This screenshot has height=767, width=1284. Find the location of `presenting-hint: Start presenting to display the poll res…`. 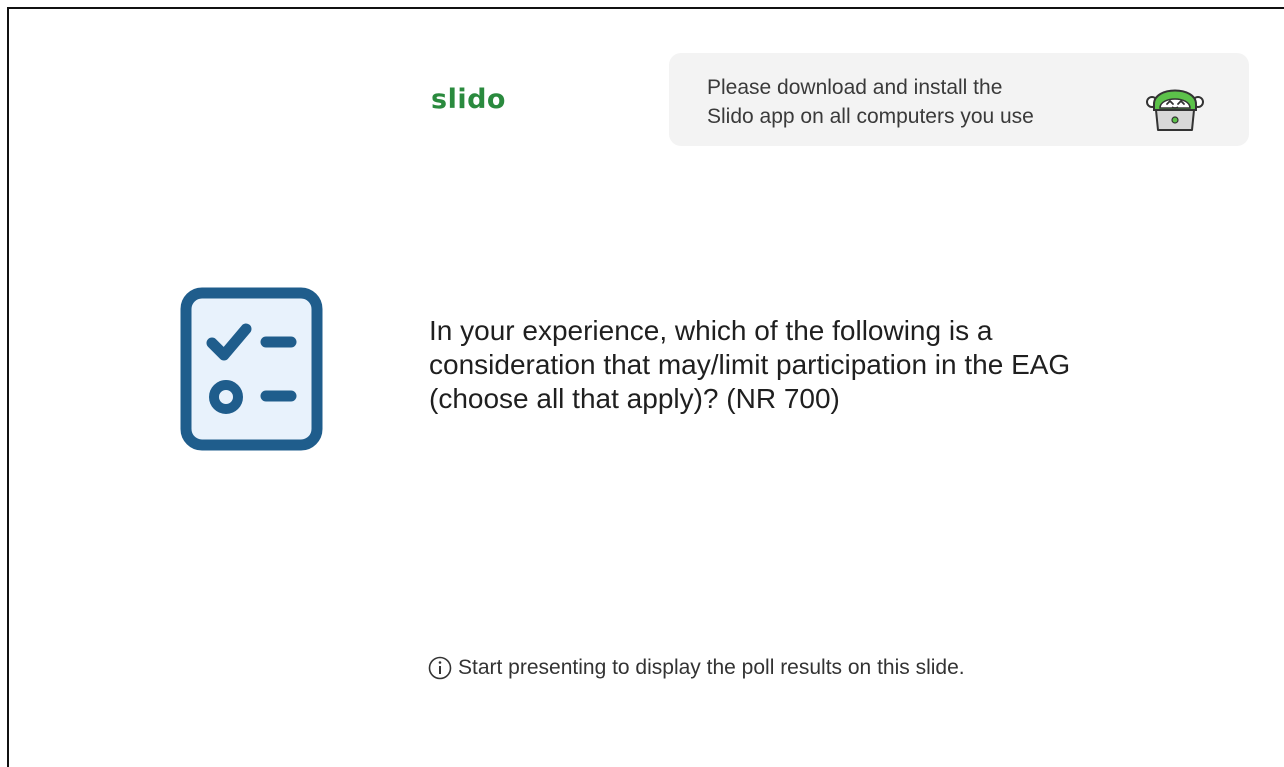

presenting-hint: Start presenting to display the poll res… is located at coordinates (696, 668).